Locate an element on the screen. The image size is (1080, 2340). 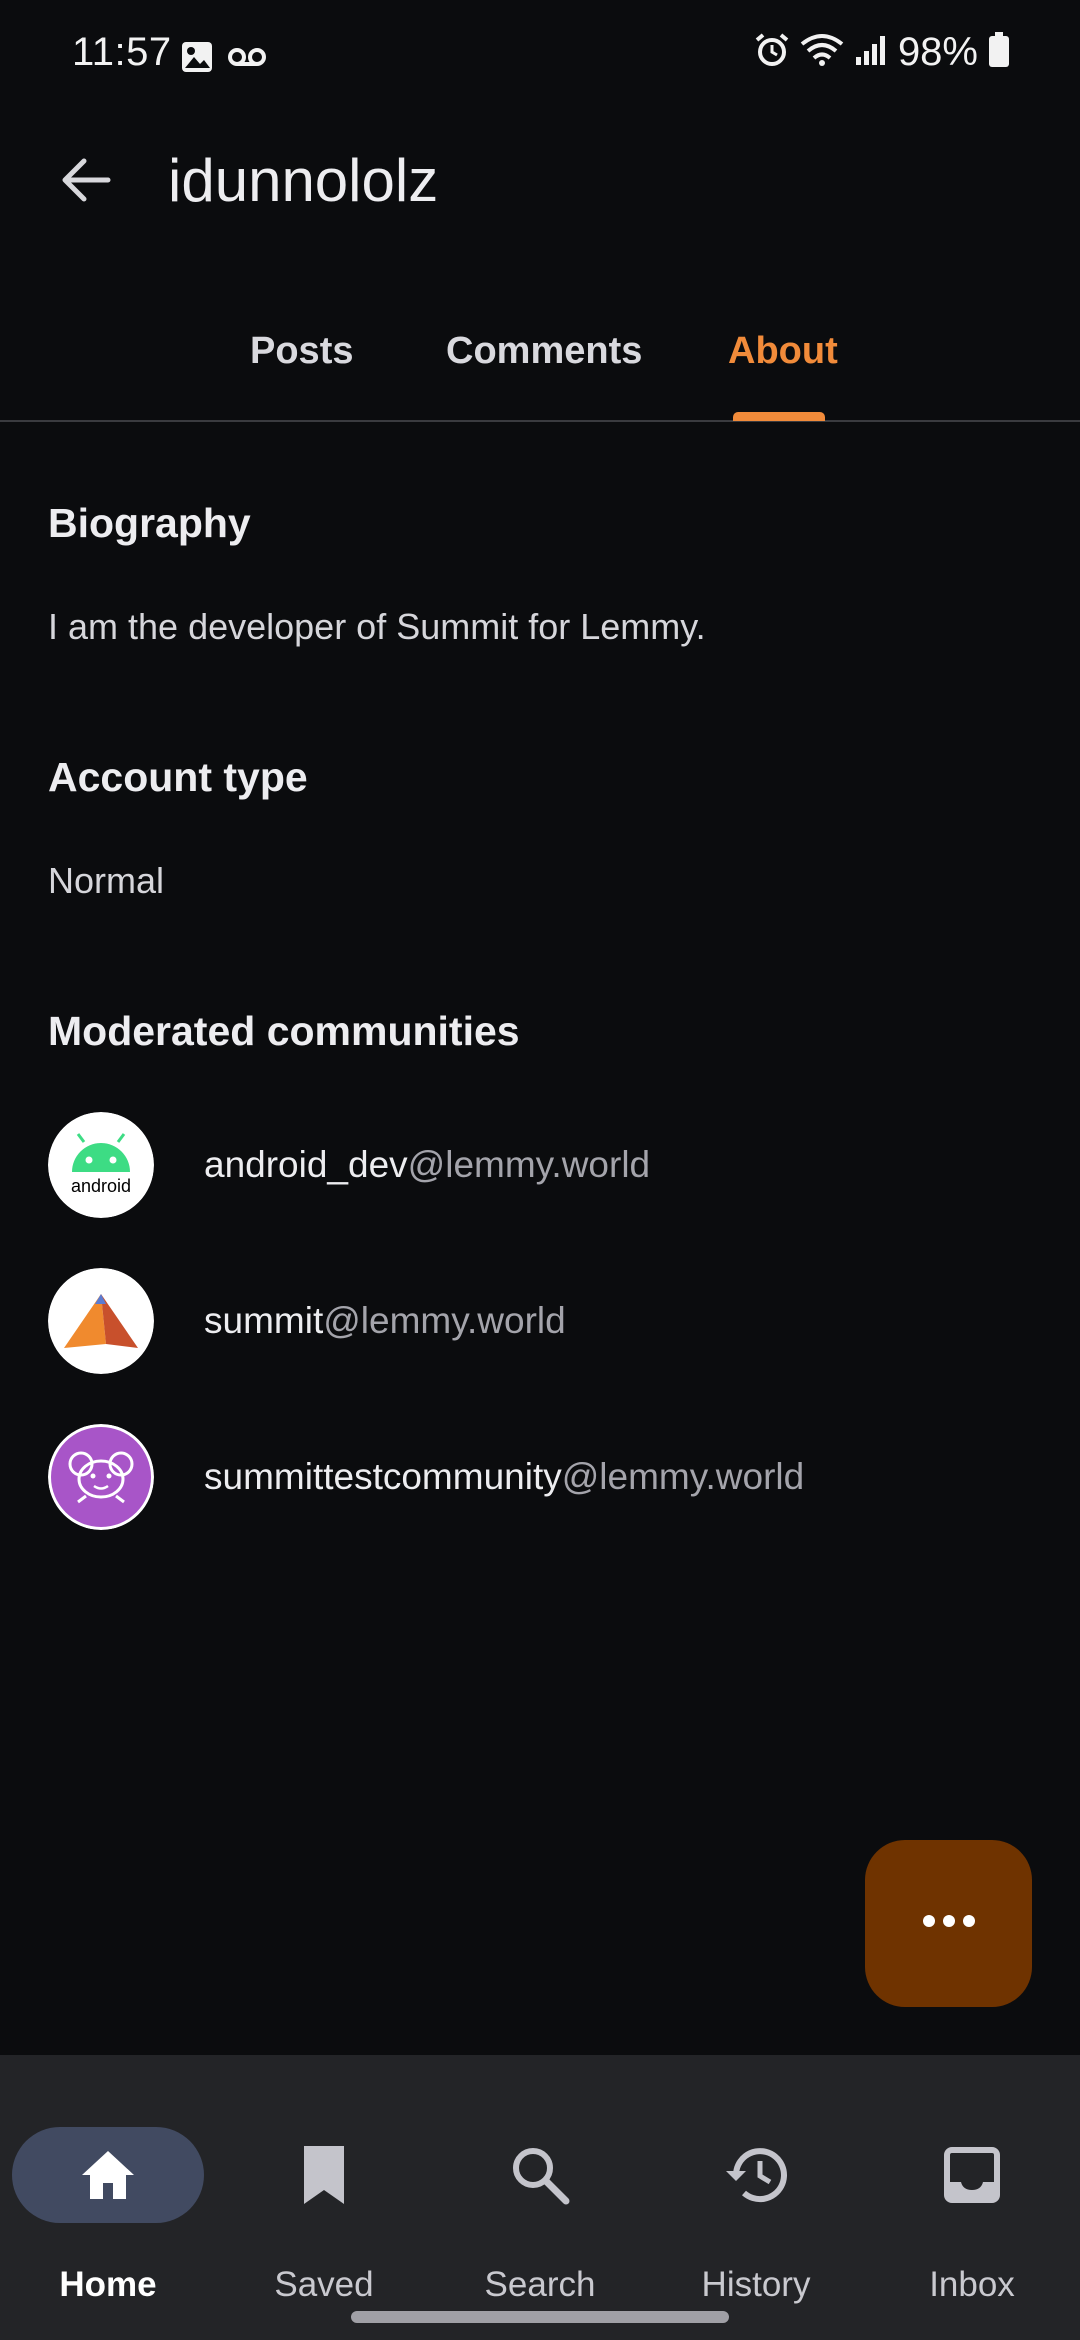
community-label: summittestcommunity@lemmy.world is located at coordinates (504, 1477).